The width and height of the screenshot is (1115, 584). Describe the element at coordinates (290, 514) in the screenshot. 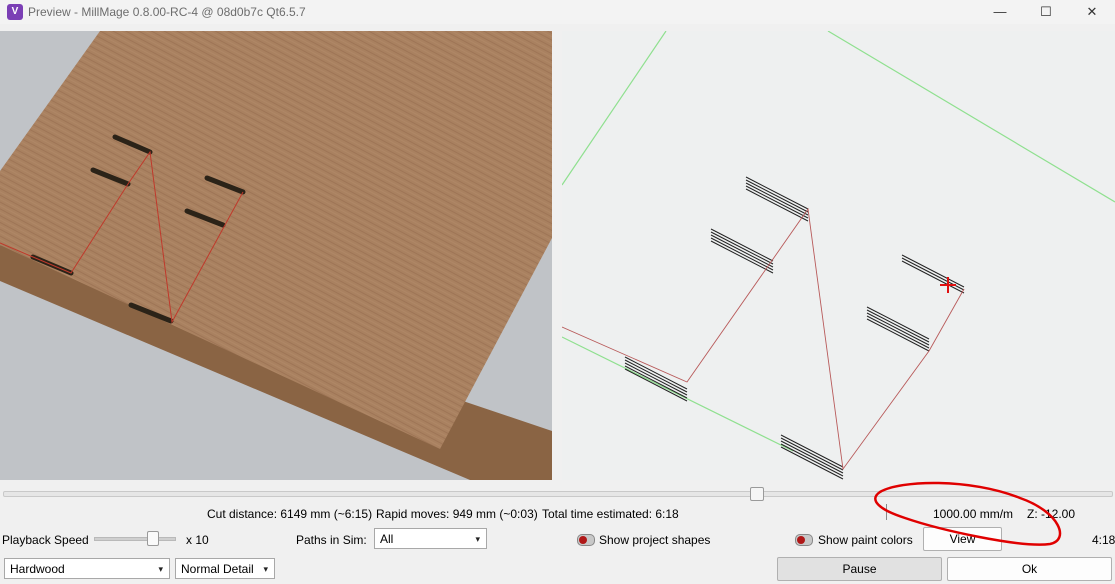

I see `cut-distance: Cut distance: 6149 mm (~6:15)` at that location.